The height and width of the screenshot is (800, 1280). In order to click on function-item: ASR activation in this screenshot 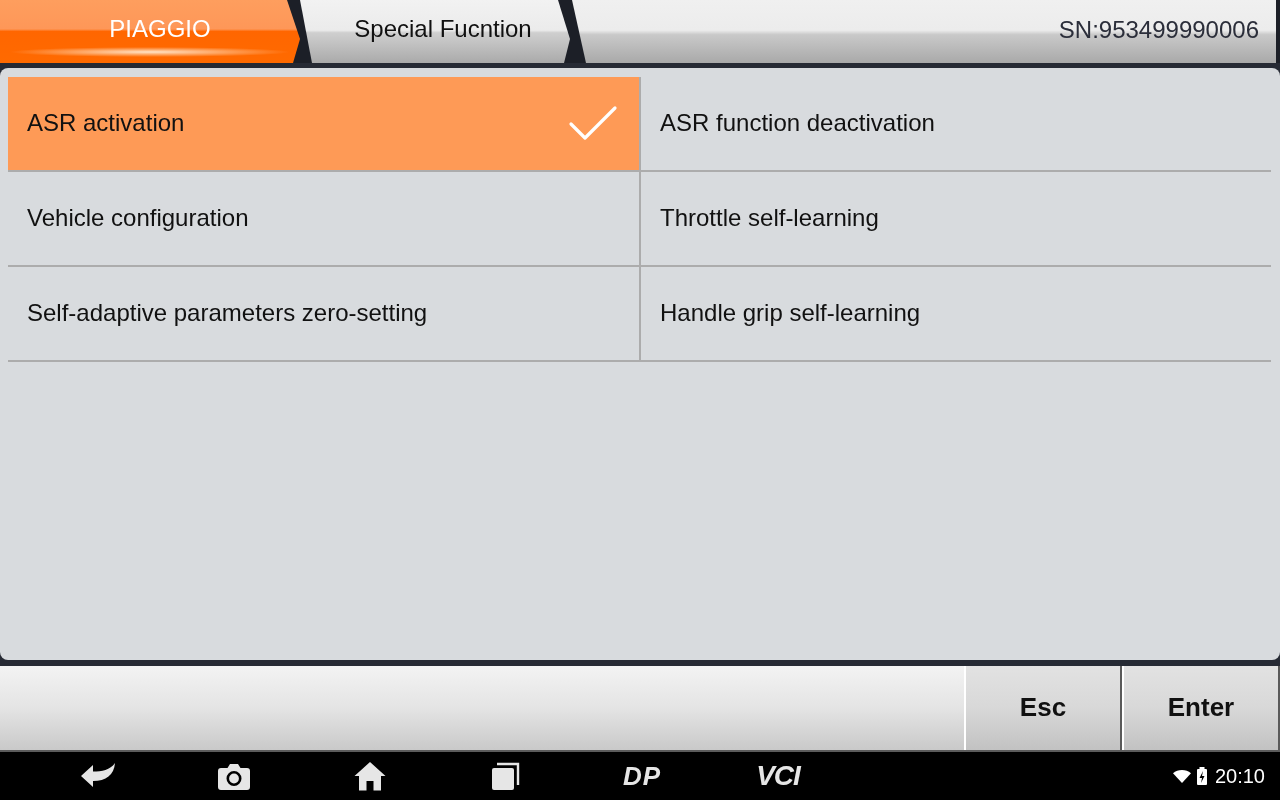, I will do `click(324, 124)`.